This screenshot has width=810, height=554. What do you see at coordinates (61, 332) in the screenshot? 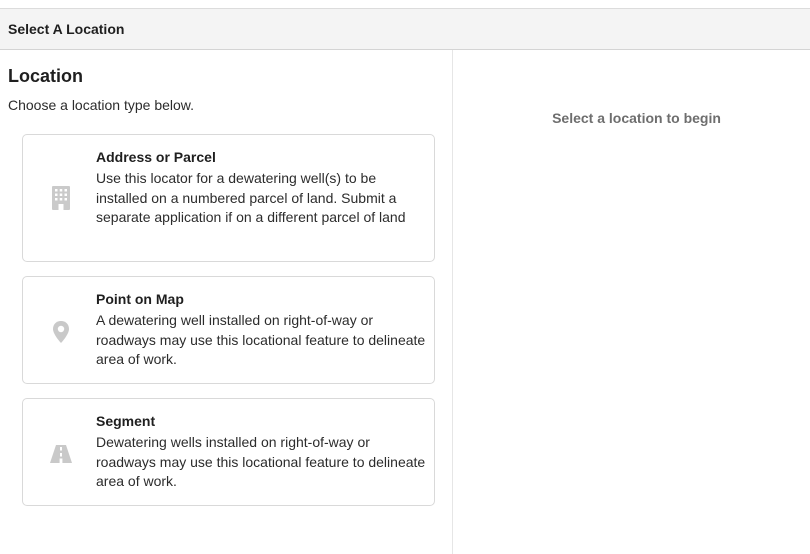
I see `map-pin-icon` at bounding box center [61, 332].